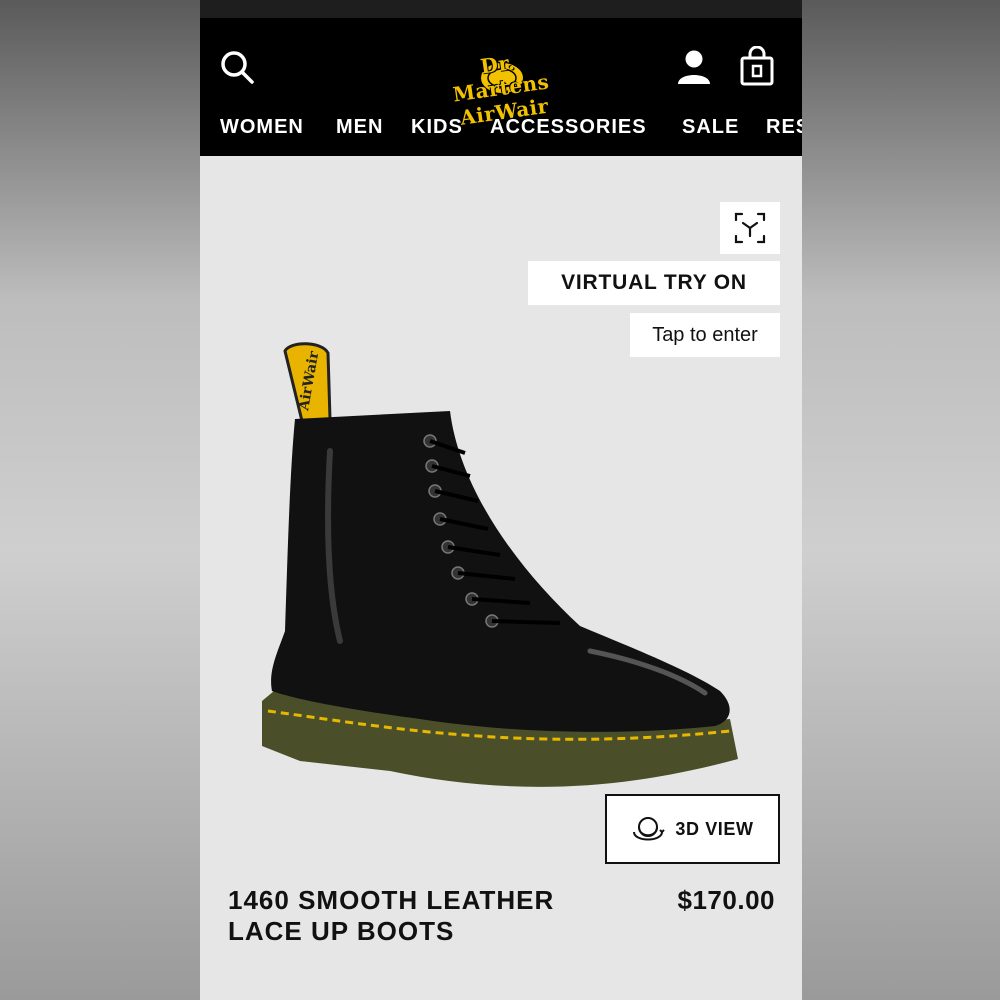 This screenshot has height=1000, width=1000. Describe the element at coordinates (710, 127) in the screenshot. I see `nav-item-sale: SALE` at that location.